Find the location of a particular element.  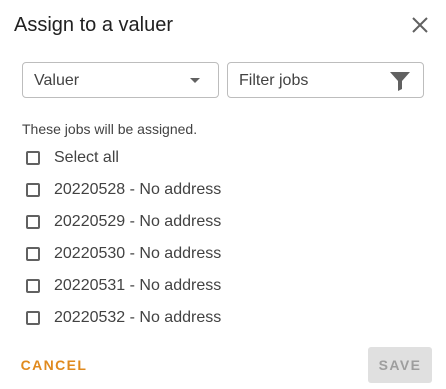

select-all-label: Select all is located at coordinates (86, 157).